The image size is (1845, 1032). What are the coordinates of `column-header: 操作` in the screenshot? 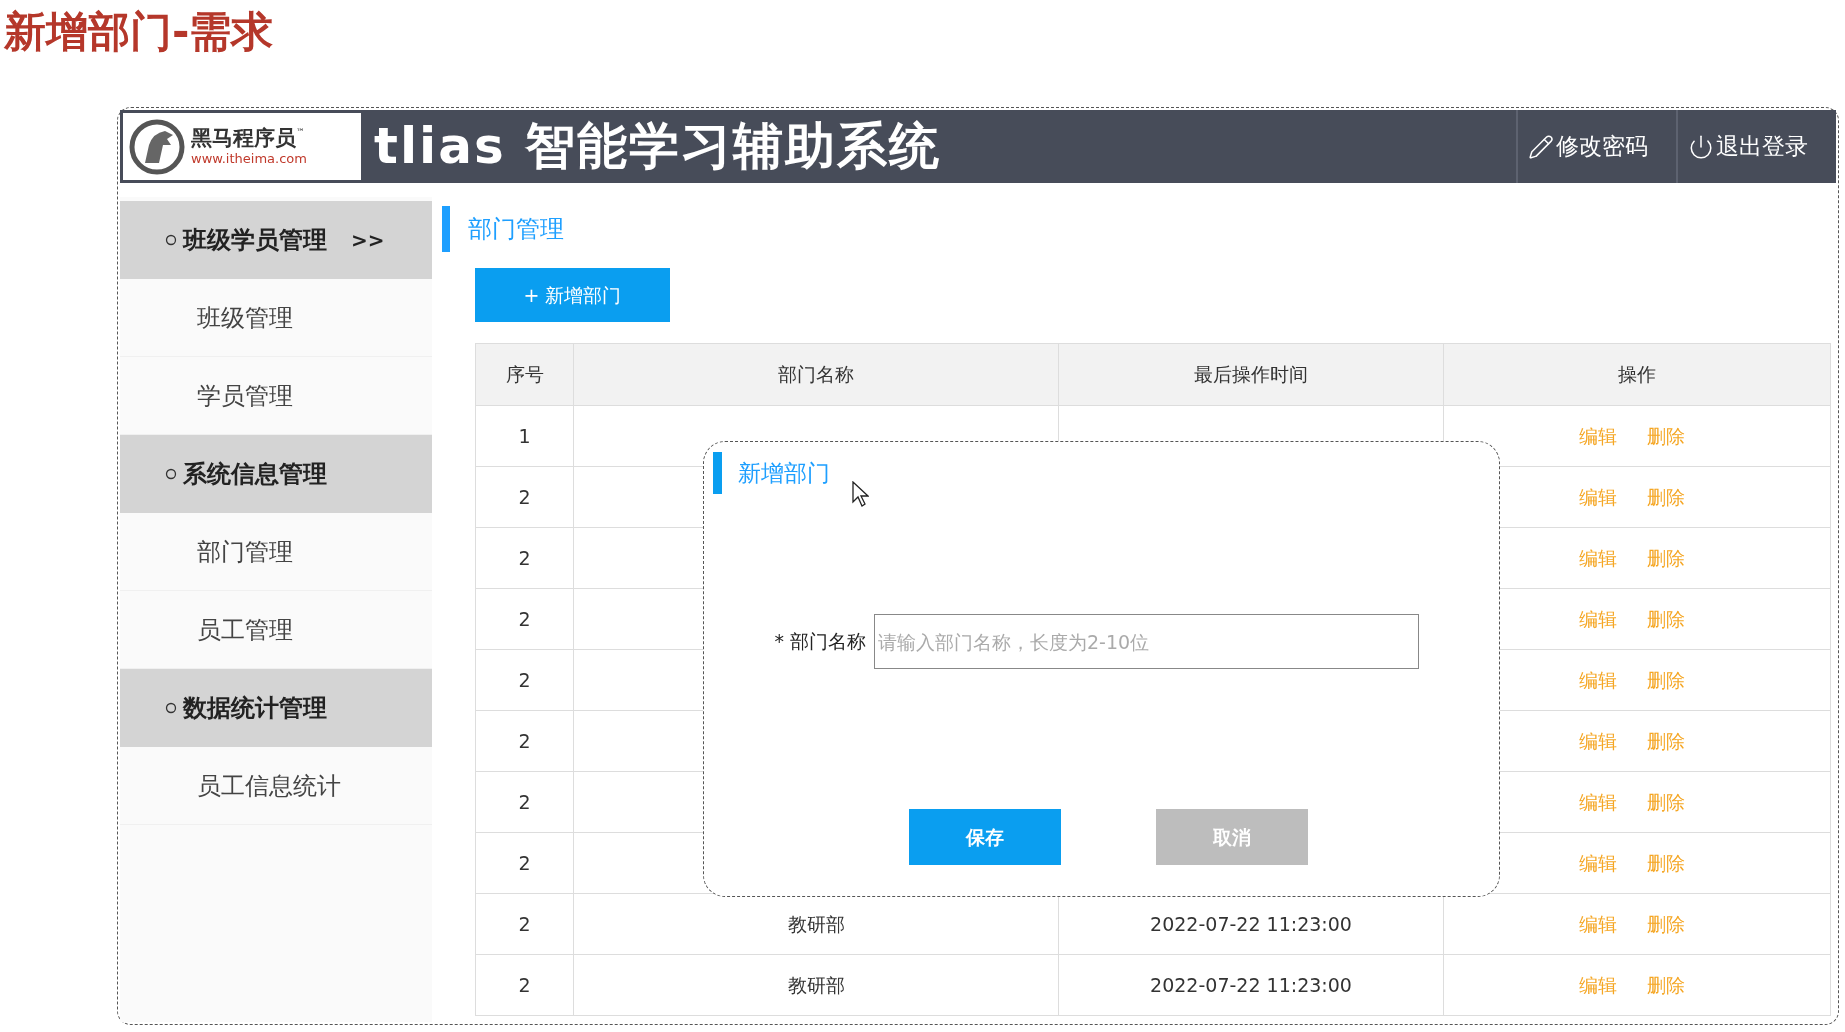 It's located at (1637, 374).